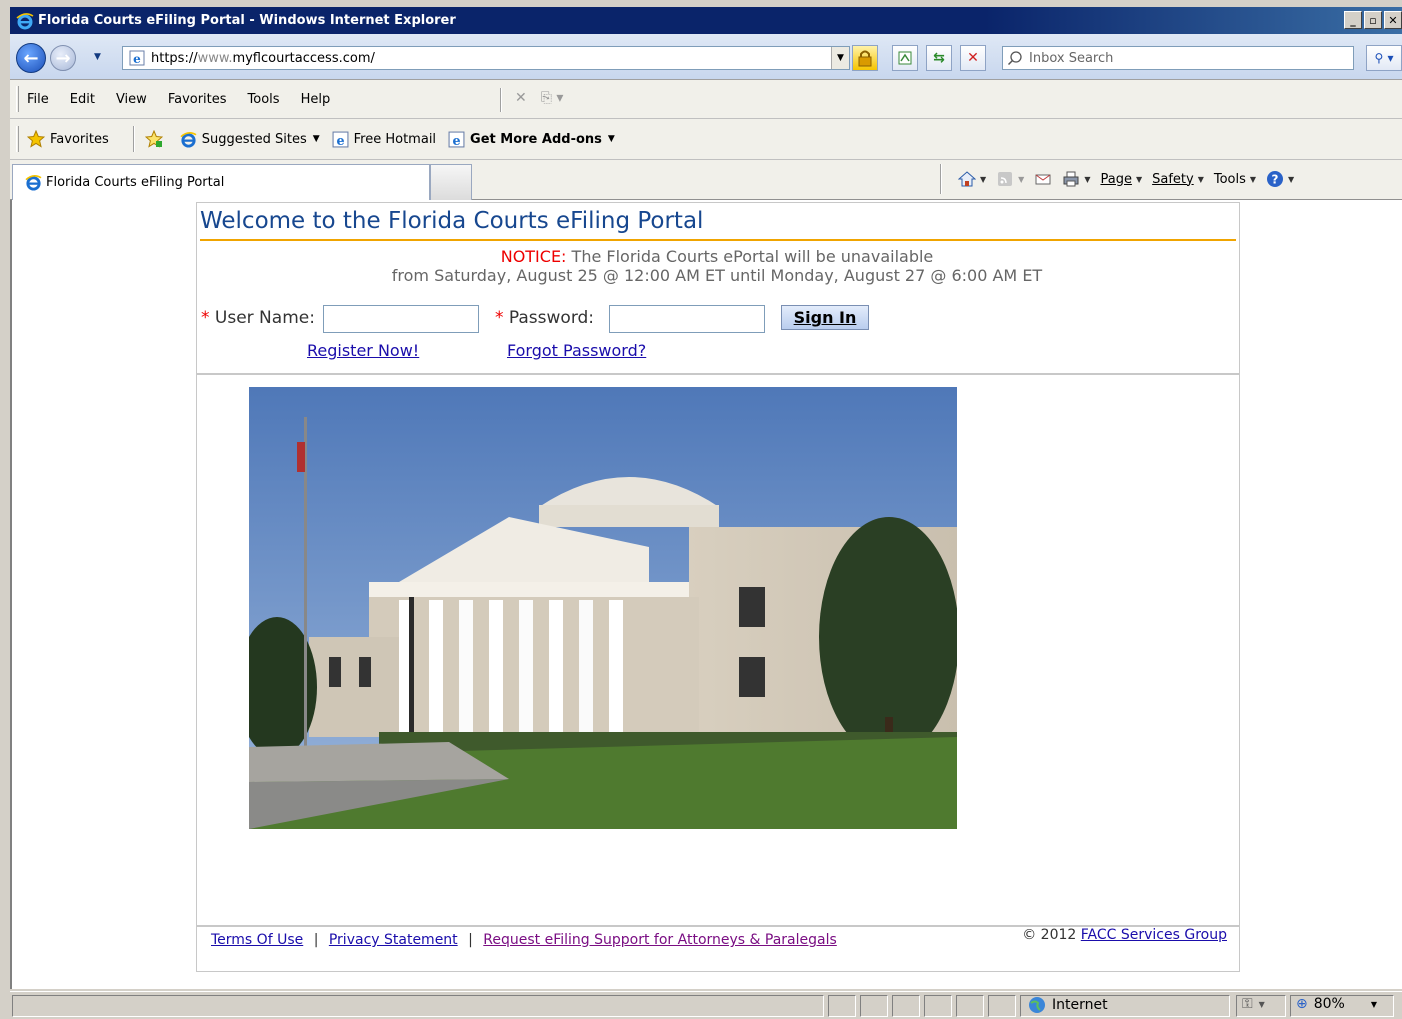 This screenshot has height=1019, width=1402. I want to click on protected-mode-dropdown-icon: ▼, so click(1261, 1004).